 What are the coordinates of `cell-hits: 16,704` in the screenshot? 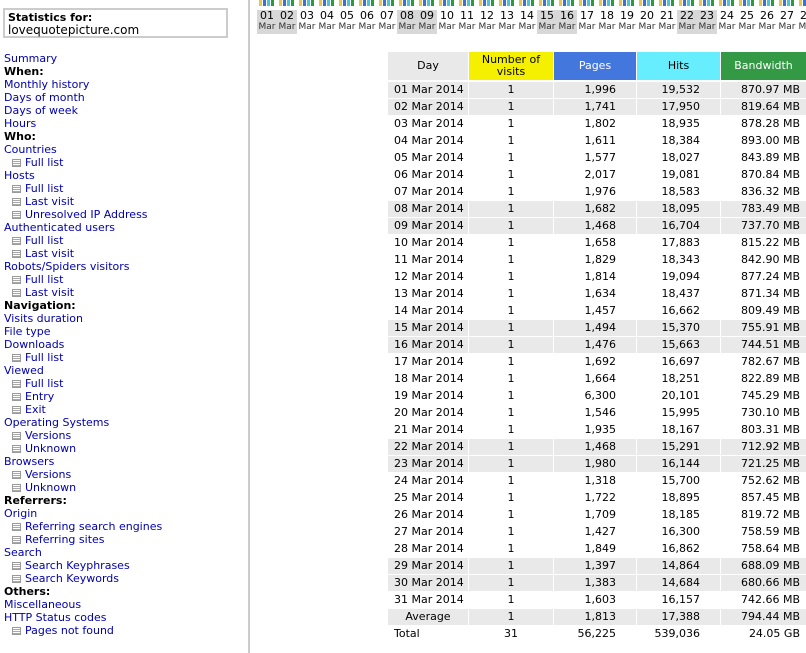 It's located at (678, 226).